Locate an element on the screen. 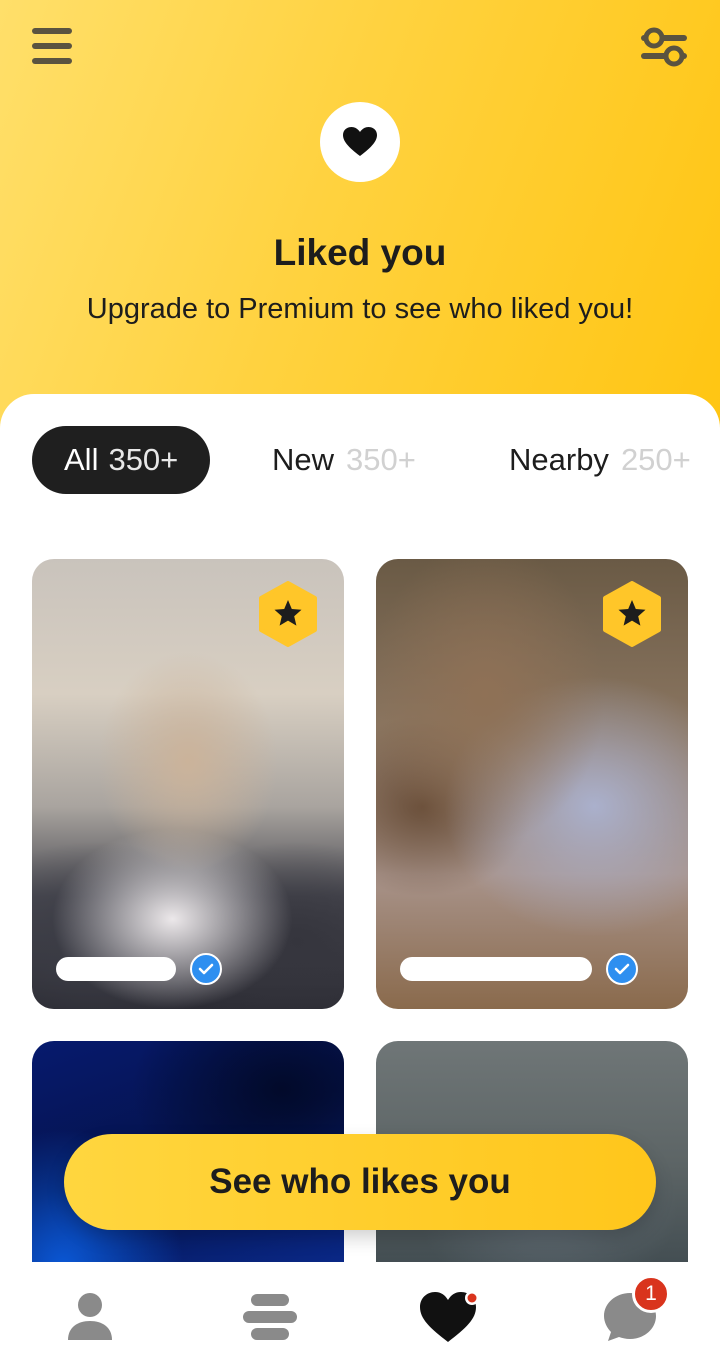 The width and height of the screenshot is (720, 1368). nav-profile is located at coordinates (90, 1317).